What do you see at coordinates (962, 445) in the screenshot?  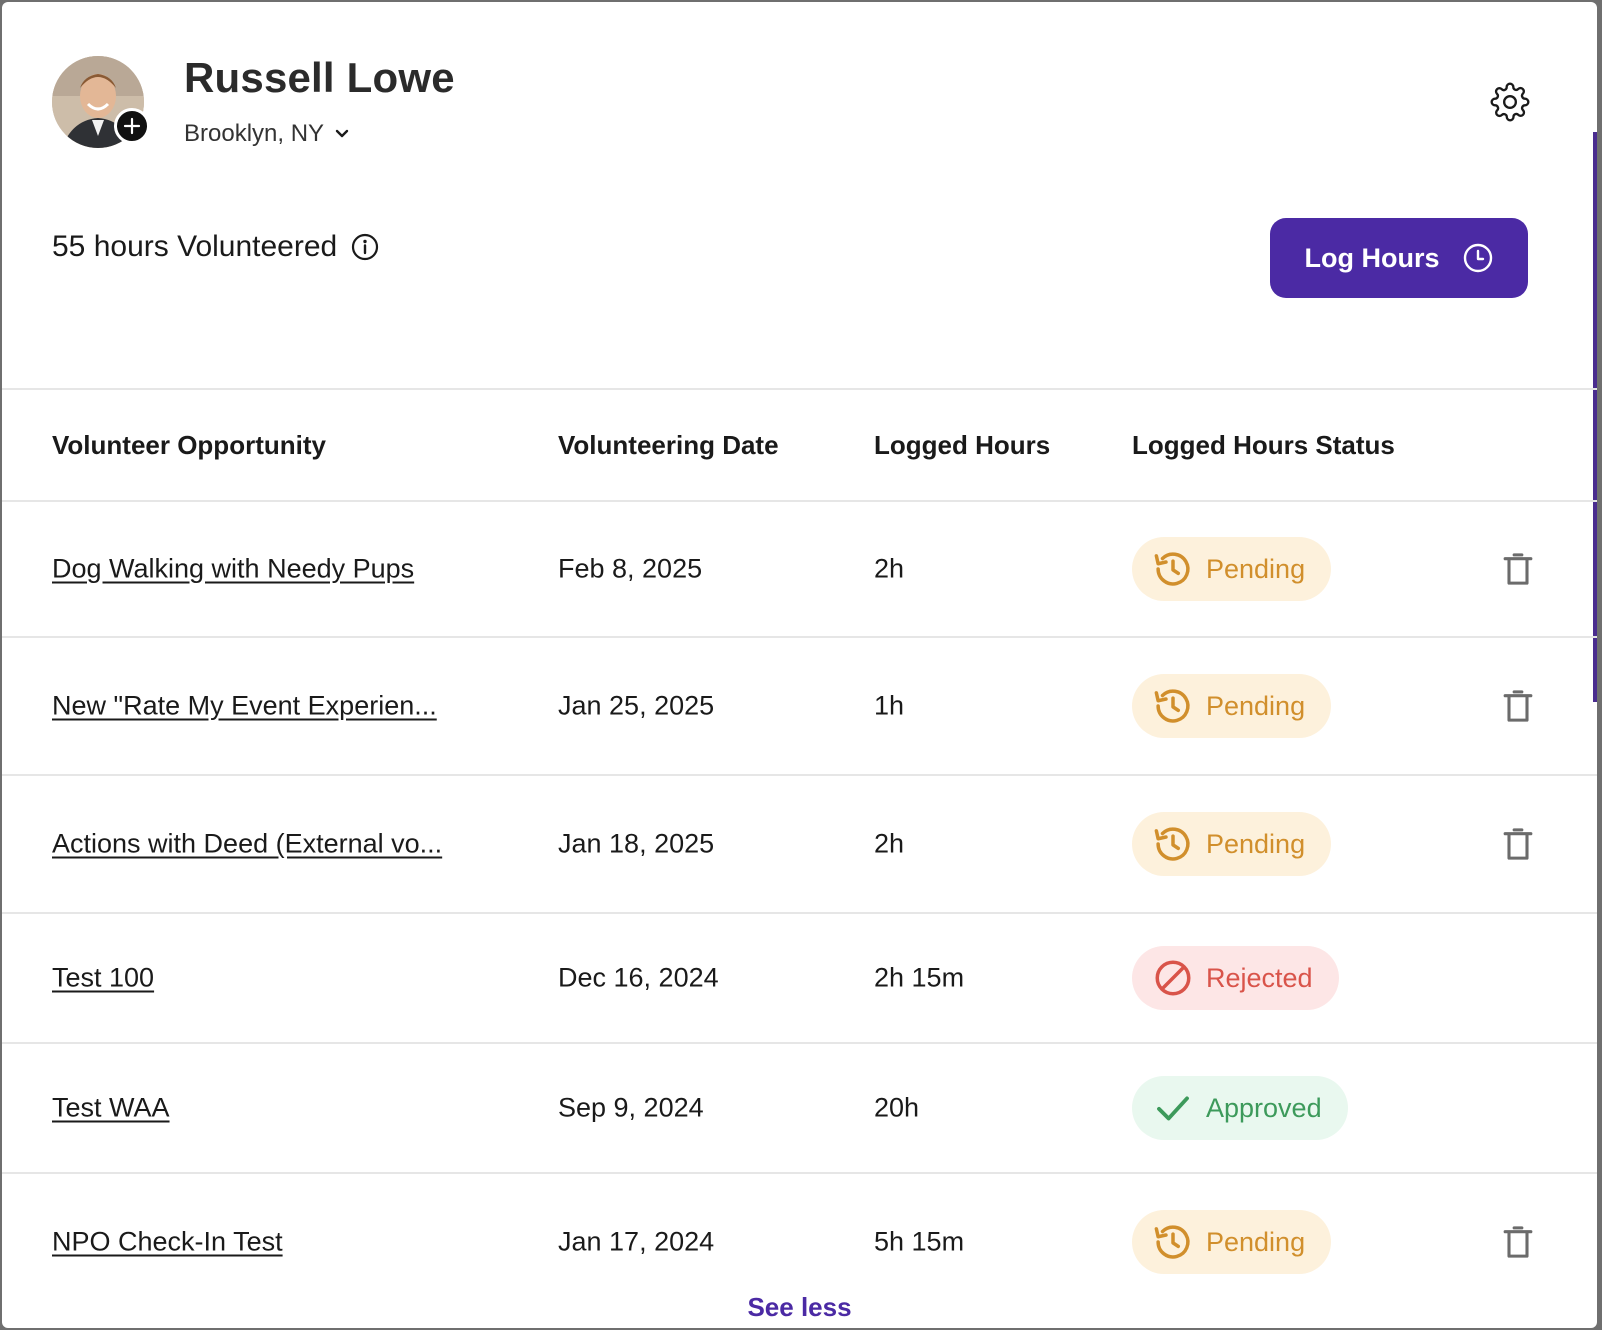 I see `header-logged-hours: Logged Hours` at bounding box center [962, 445].